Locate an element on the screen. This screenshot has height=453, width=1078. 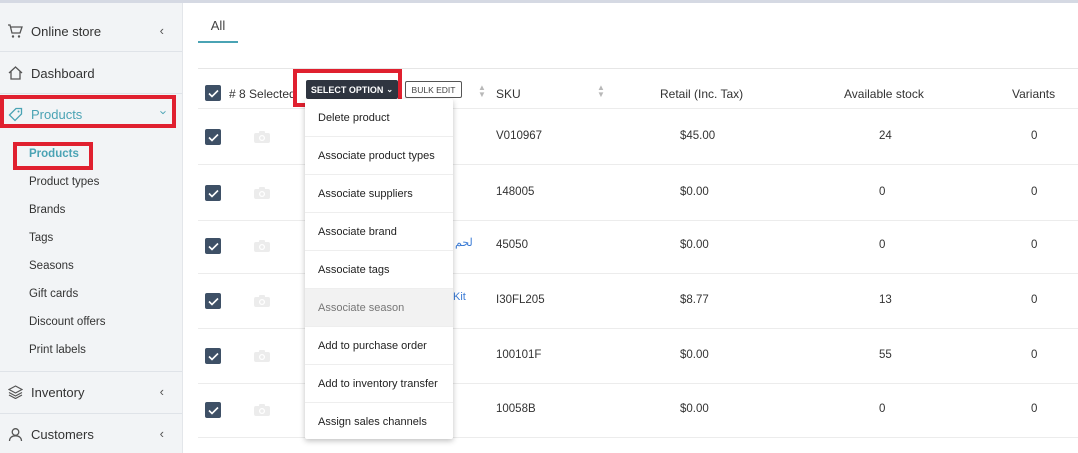
cell-sku: 45050 is located at coordinates (512, 245).